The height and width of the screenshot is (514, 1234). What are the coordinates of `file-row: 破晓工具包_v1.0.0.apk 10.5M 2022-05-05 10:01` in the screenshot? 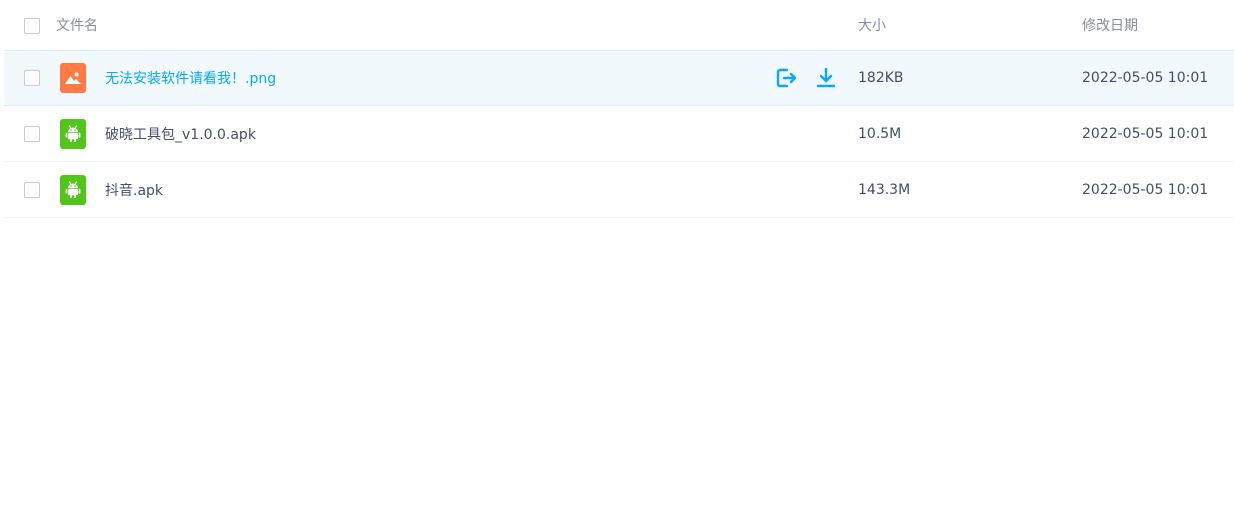 It's located at (619, 134).